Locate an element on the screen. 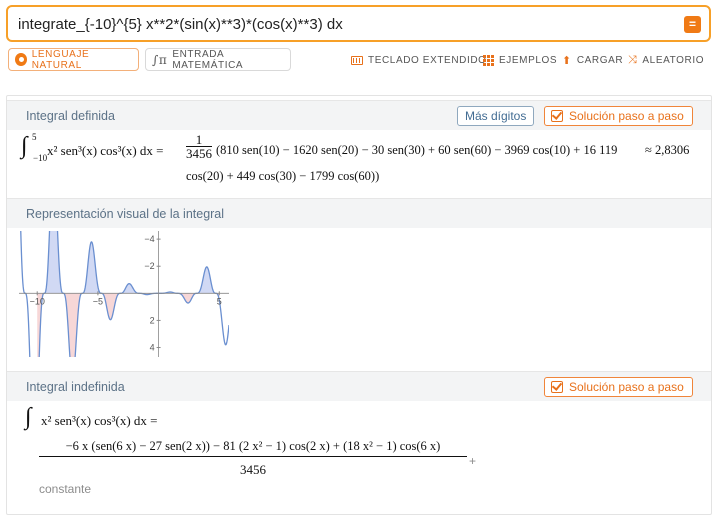 The height and width of the screenshot is (516, 717). upload-label: CARGAR is located at coordinates (600, 60).